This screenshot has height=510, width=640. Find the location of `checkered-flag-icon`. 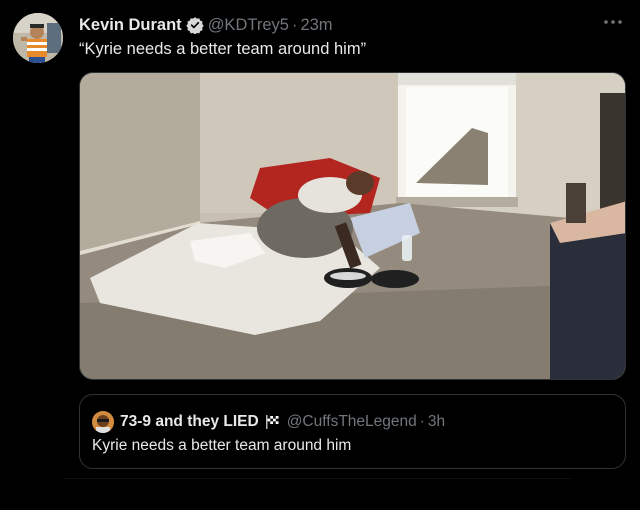

checkered-flag-icon is located at coordinates (272, 422).